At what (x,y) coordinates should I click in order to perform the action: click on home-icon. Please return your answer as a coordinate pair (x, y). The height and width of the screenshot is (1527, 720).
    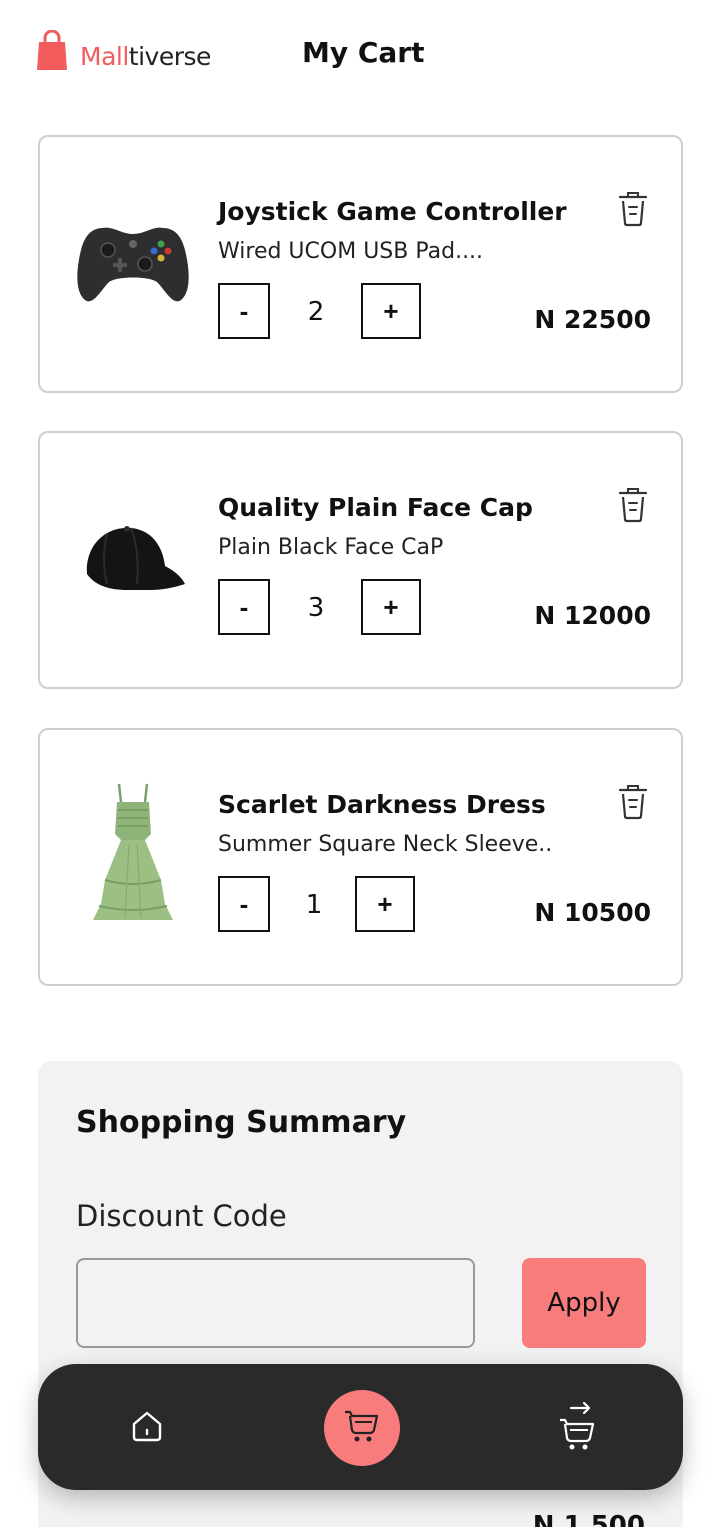
    Looking at the image, I should click on (147, 1428).